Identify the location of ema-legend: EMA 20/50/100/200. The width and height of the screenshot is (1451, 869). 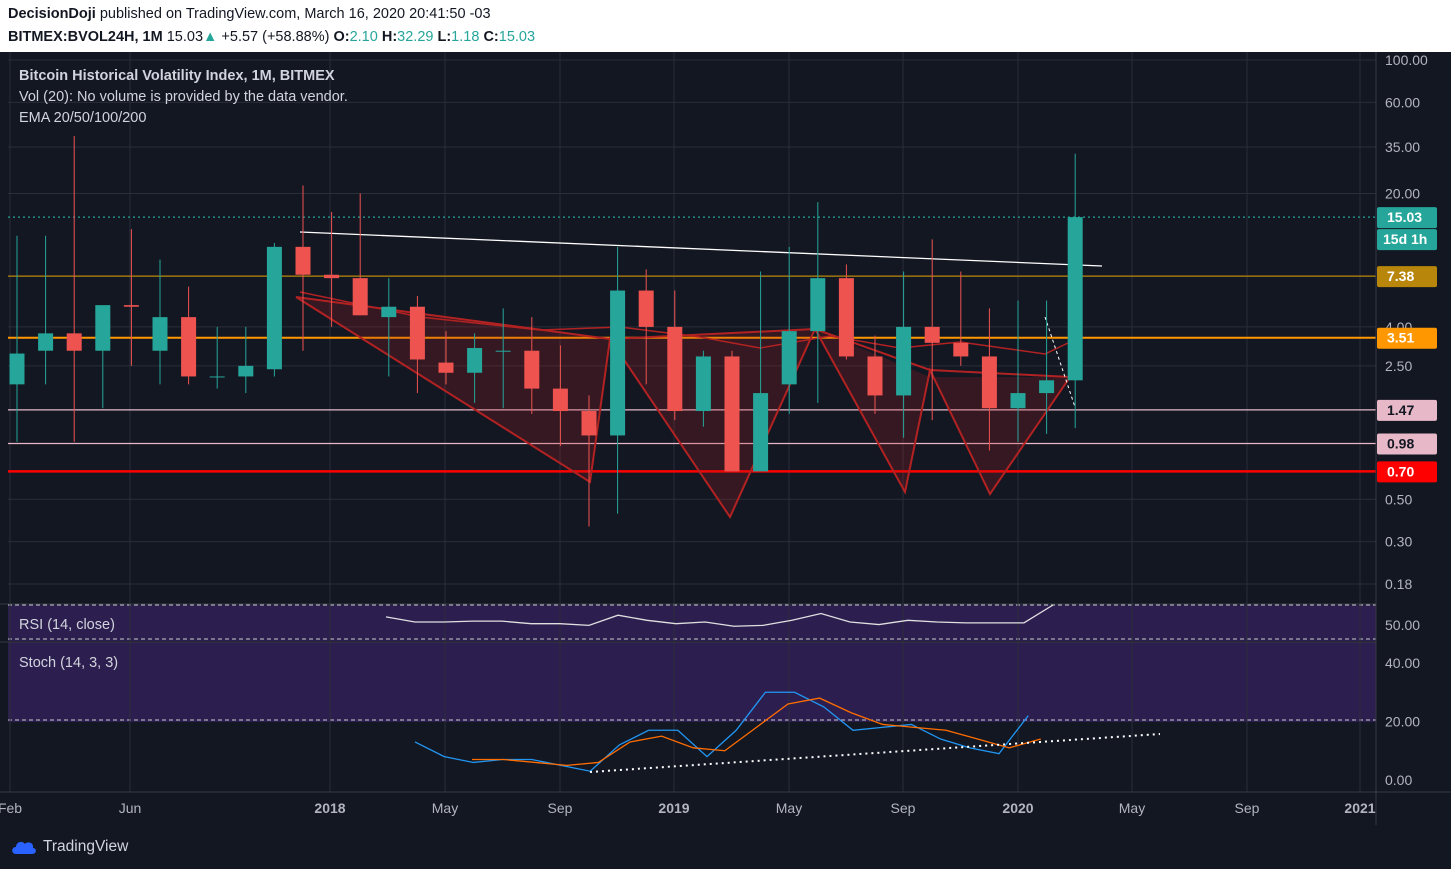
(83, 118).